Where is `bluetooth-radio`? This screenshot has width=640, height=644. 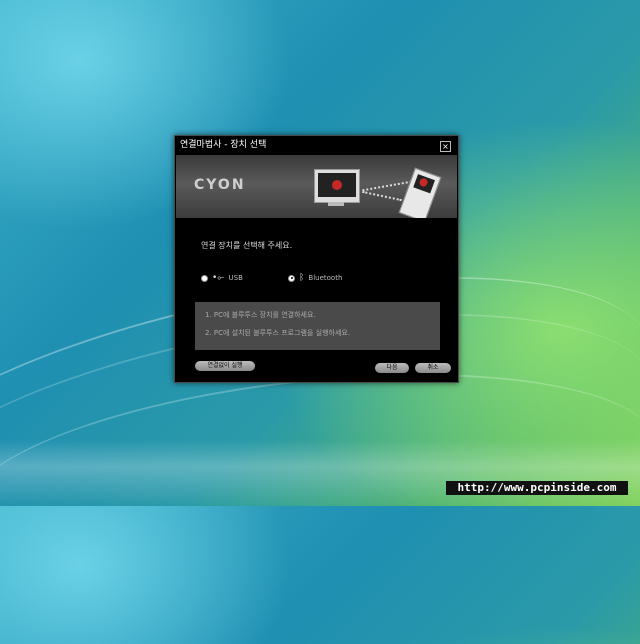 bluetooth-radio is located at coordinates (291, 278).